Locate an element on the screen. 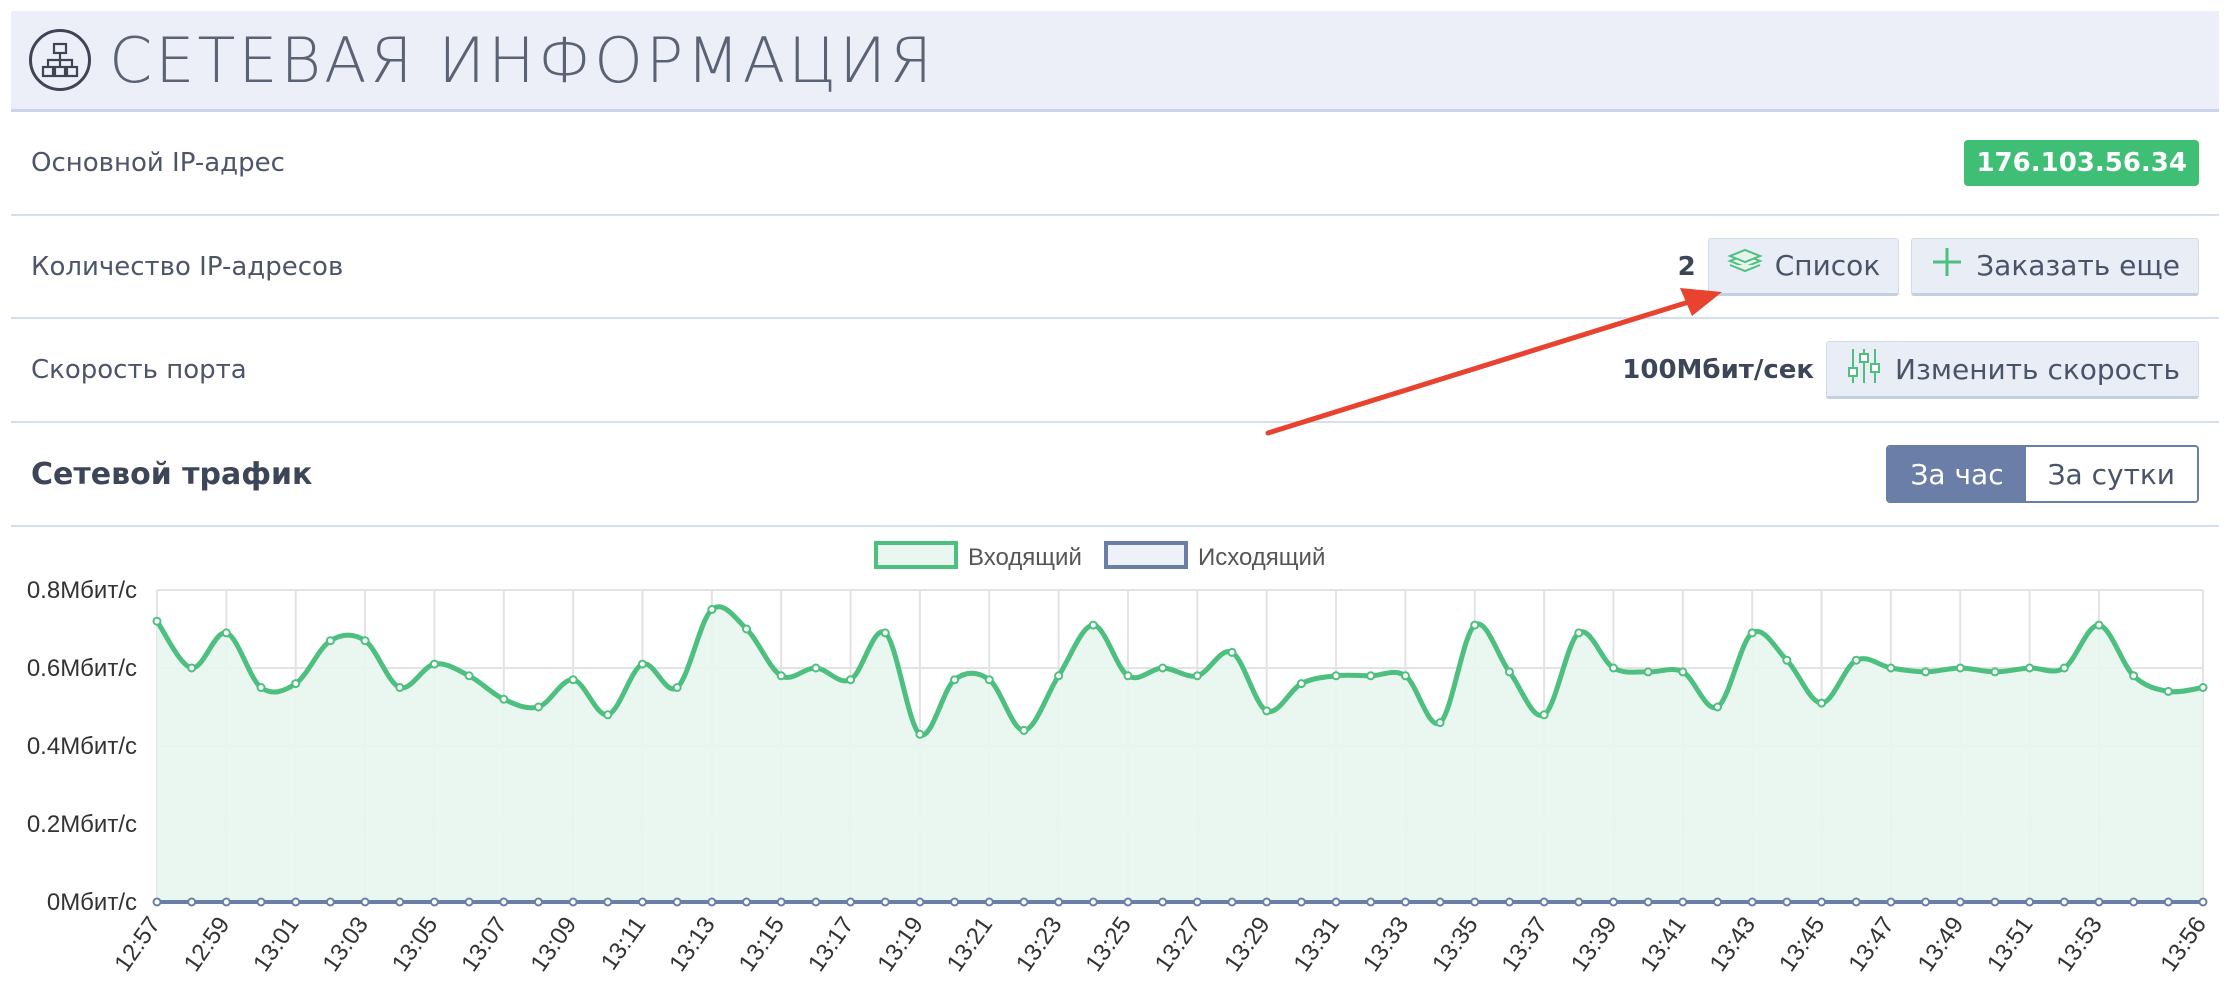 This screenshot has width=2230, height=990. primary-ip-badge: 176.103.56.34 is located at coordinates (2081, 163).